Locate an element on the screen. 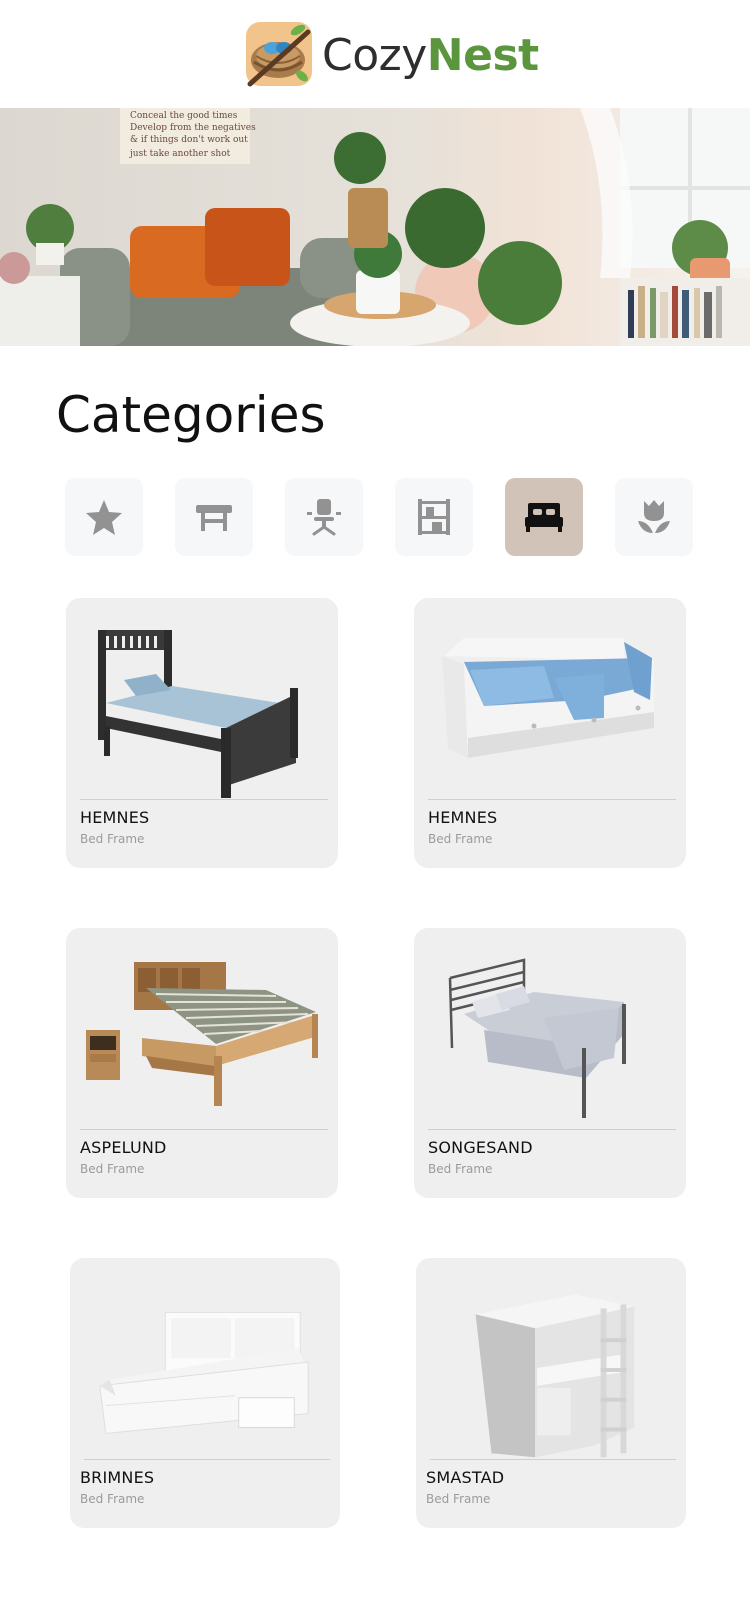 This screenshot has height=1624, width=750. category-beds-button is located at coordinates (544, 517).